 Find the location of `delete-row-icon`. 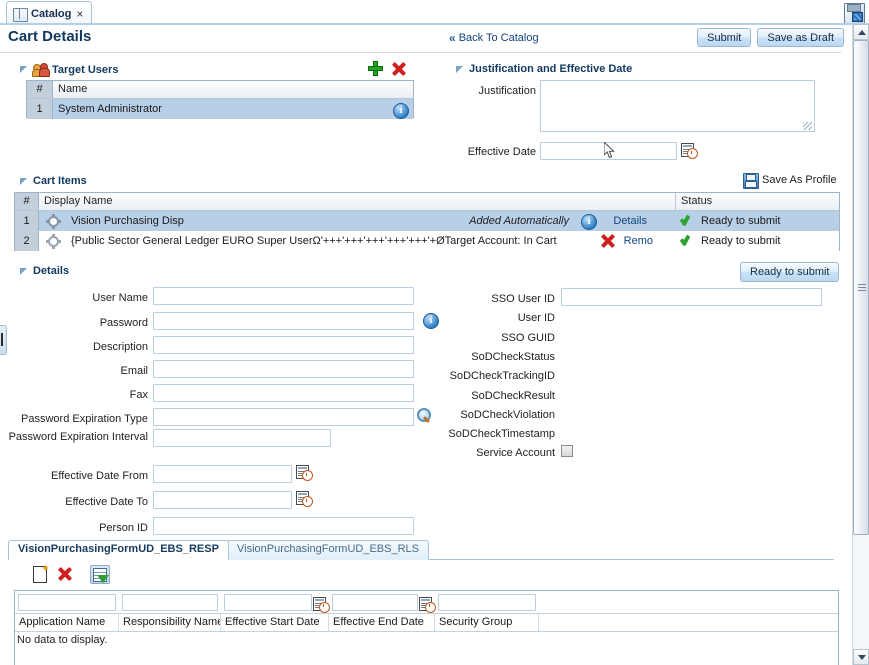

delete-row-icon is located at coordinates (65, 574).